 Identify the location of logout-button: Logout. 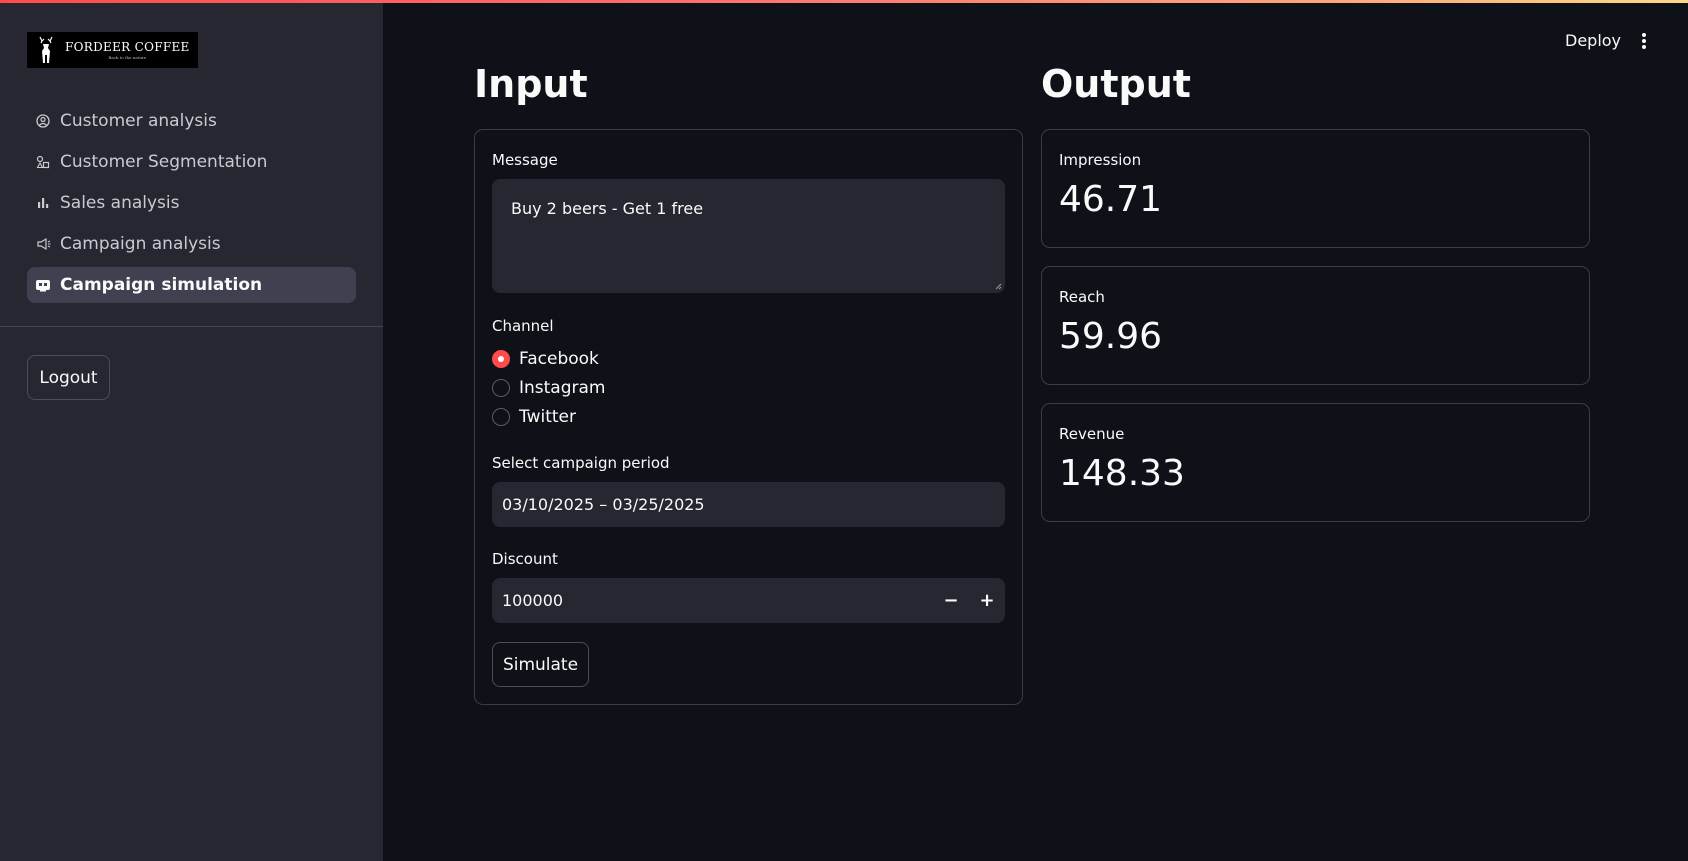
(68, 377).